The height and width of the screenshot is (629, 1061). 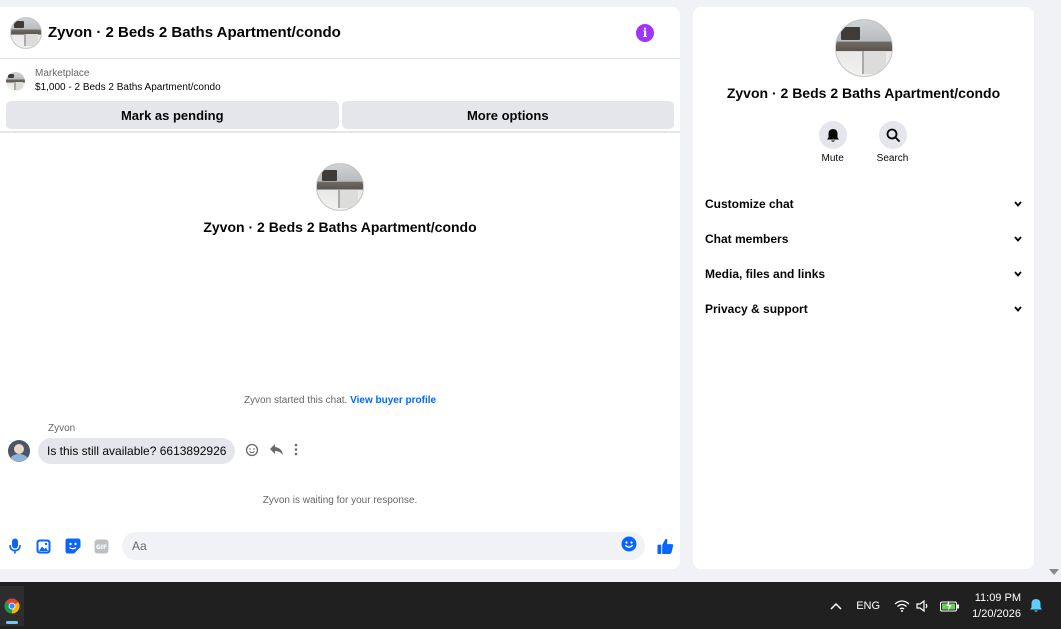 What do you see at coordinates (902, 605) in the screenshot?
I see `wifi-icon` at bounding box center [902, 605].